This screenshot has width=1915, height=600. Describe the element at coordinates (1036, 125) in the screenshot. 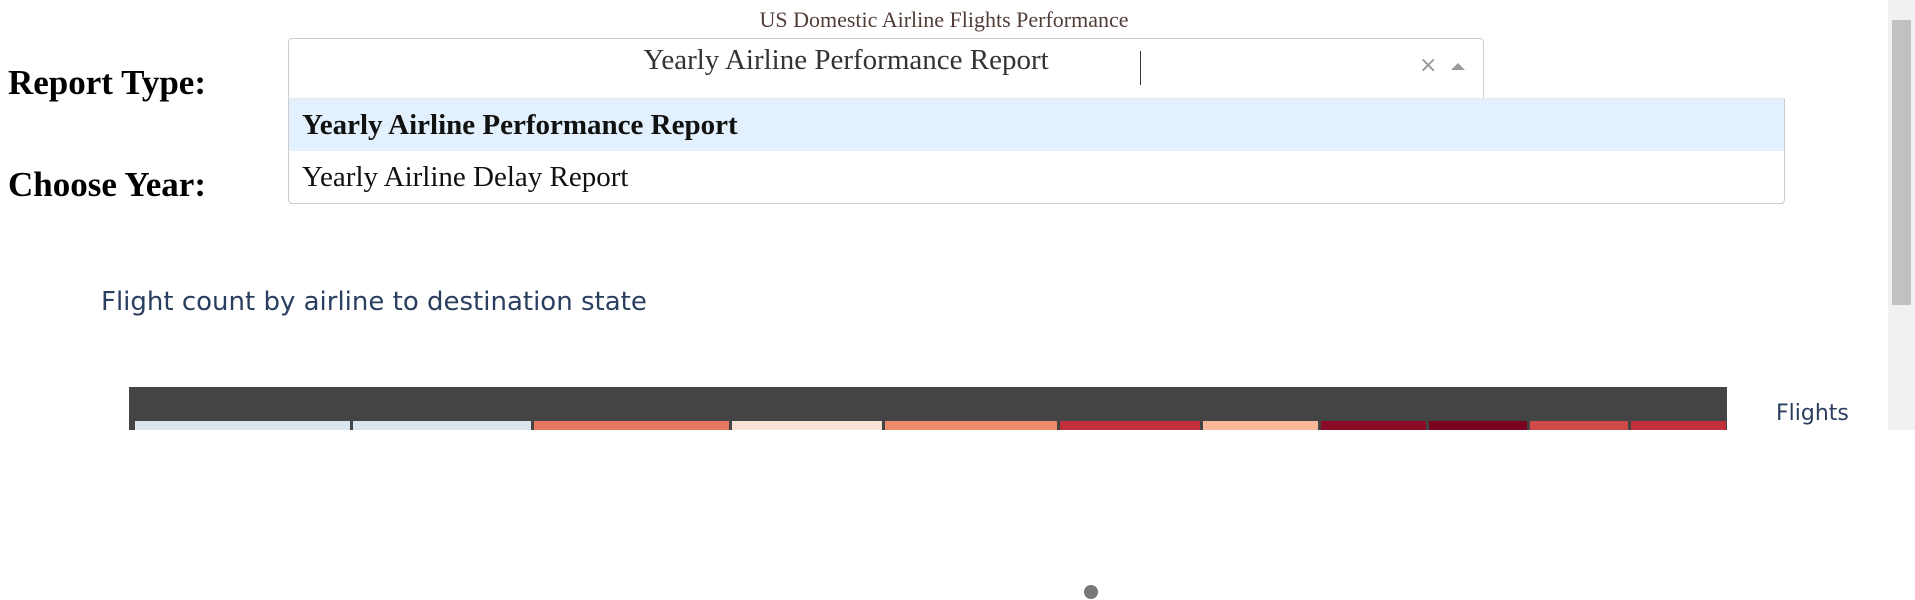

I see `option-yearly-airline-performance-report: Yearly Airline Performance Report` at that location.